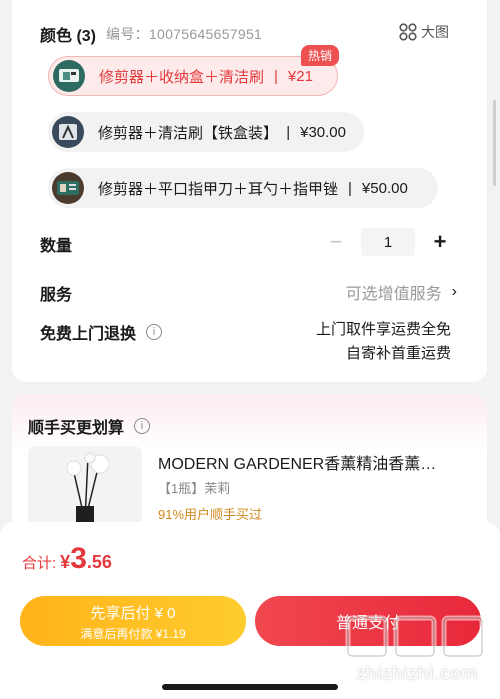  What do you see at coordinates (194, 488) in the screenshot?
I see `product-spec: 【1瓶】茉莉` at bounding box center [194, 488].